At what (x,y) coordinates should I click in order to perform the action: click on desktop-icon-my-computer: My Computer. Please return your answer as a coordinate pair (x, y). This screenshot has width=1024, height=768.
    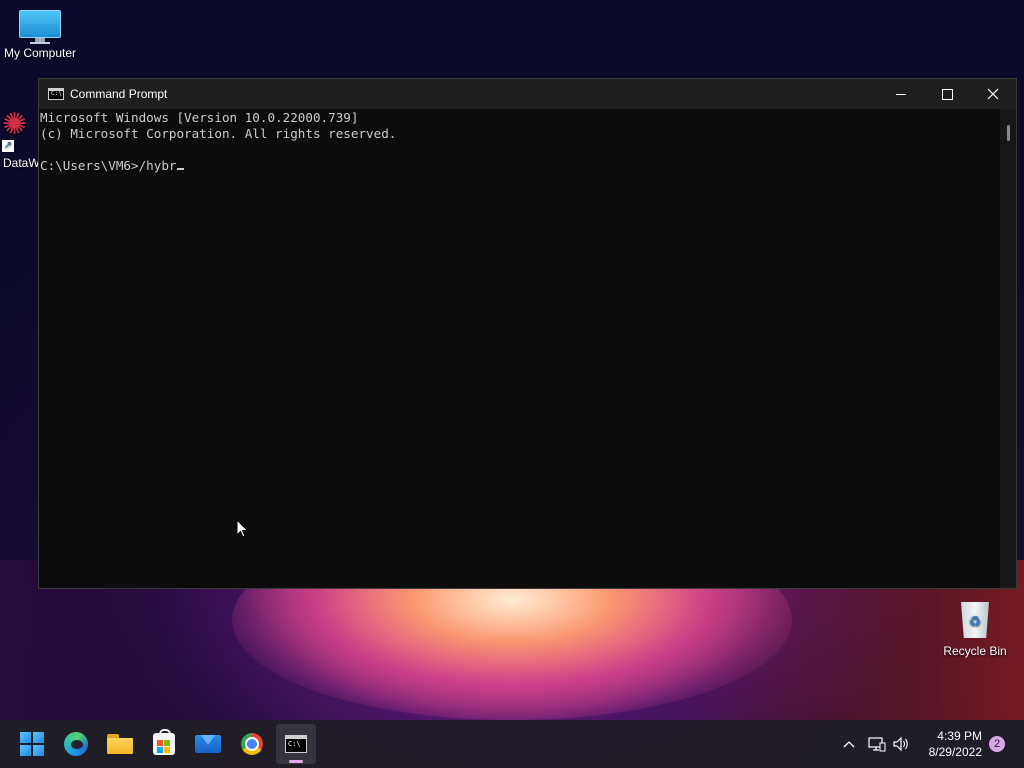
    Looking at the image, I should click on (40, 35).